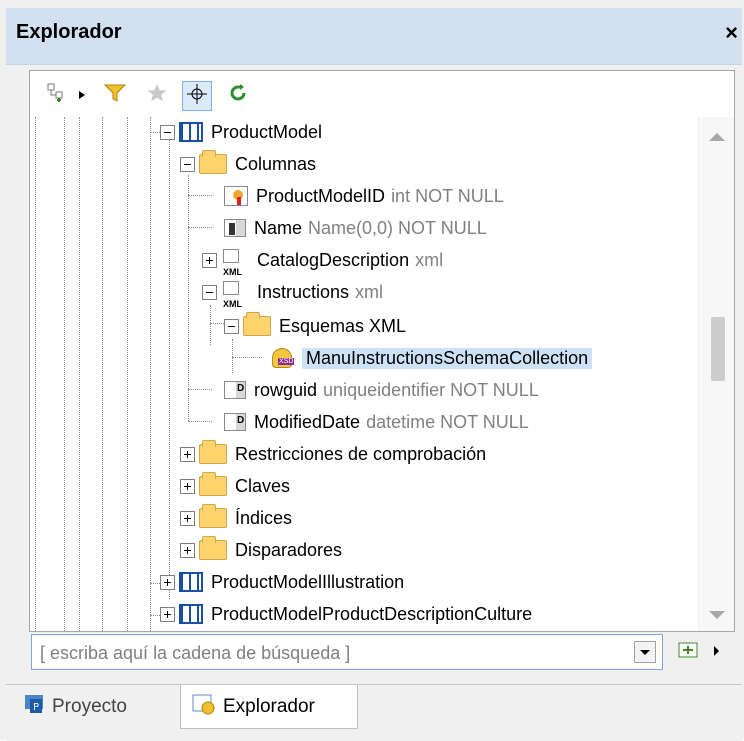 This screenshot has width=744, height=741. I want to click on explorer-icon, so click(207, 707).